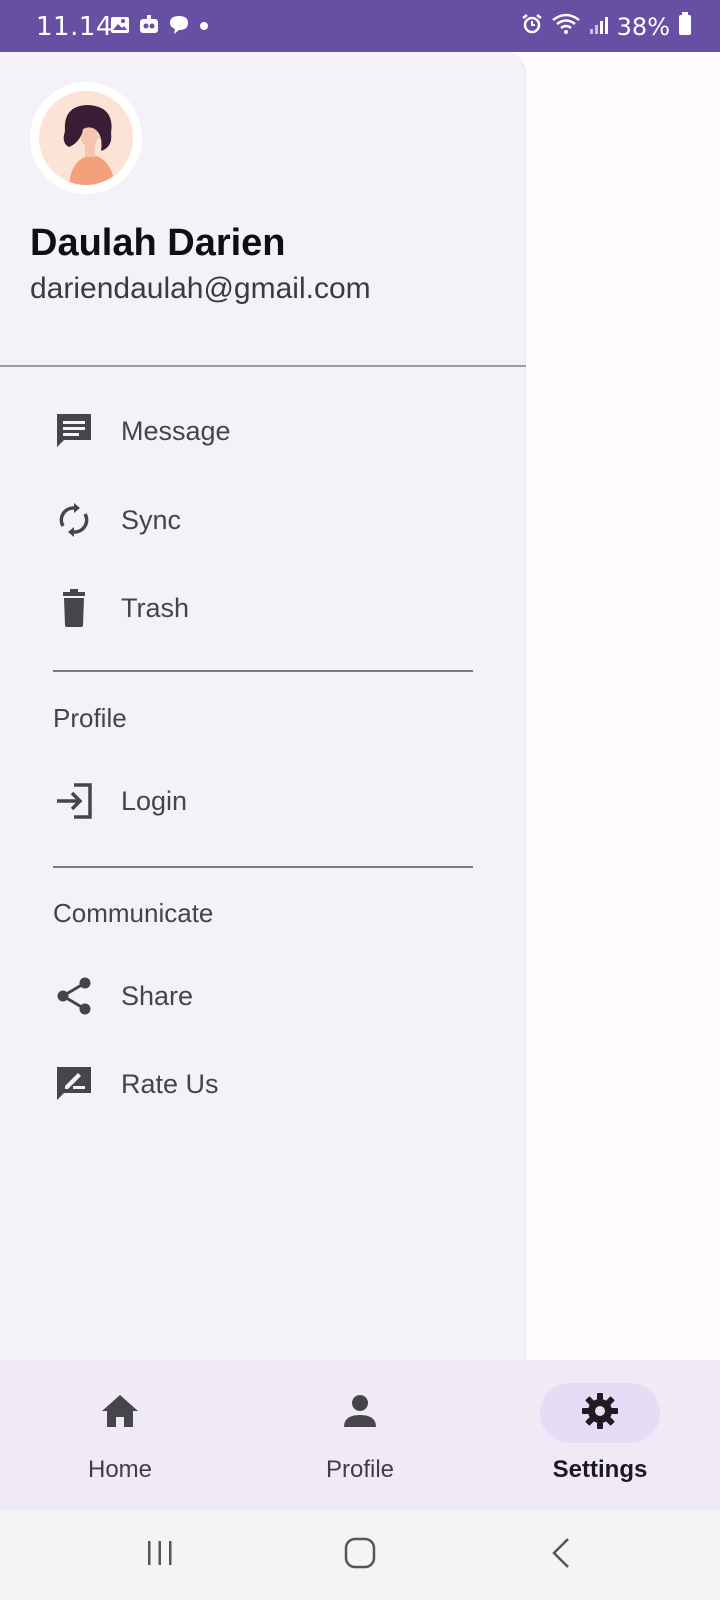  I want to click on section-title-communicate: Communicate, so click(133, 913).